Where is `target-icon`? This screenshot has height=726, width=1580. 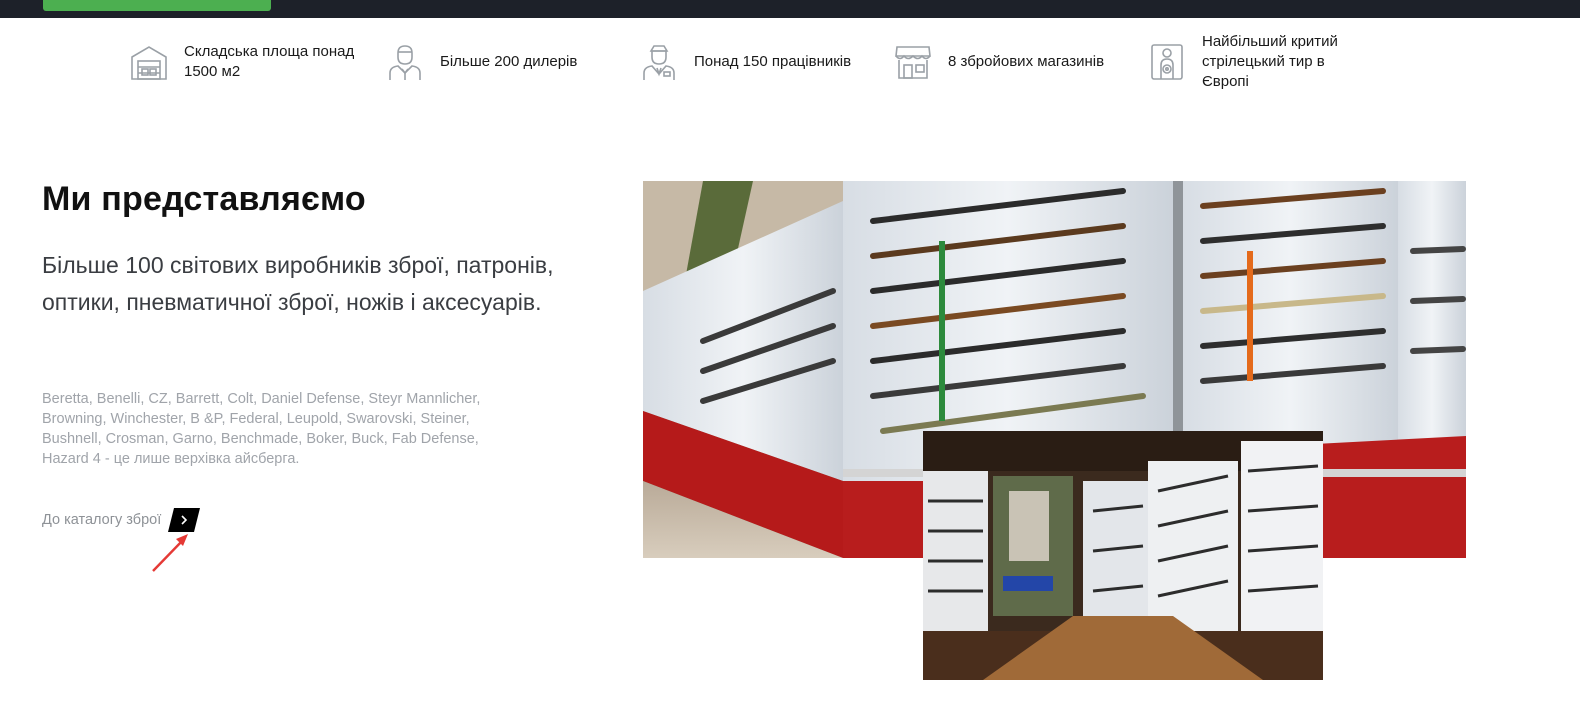
target-icon is located at coordinates (1167, 62).